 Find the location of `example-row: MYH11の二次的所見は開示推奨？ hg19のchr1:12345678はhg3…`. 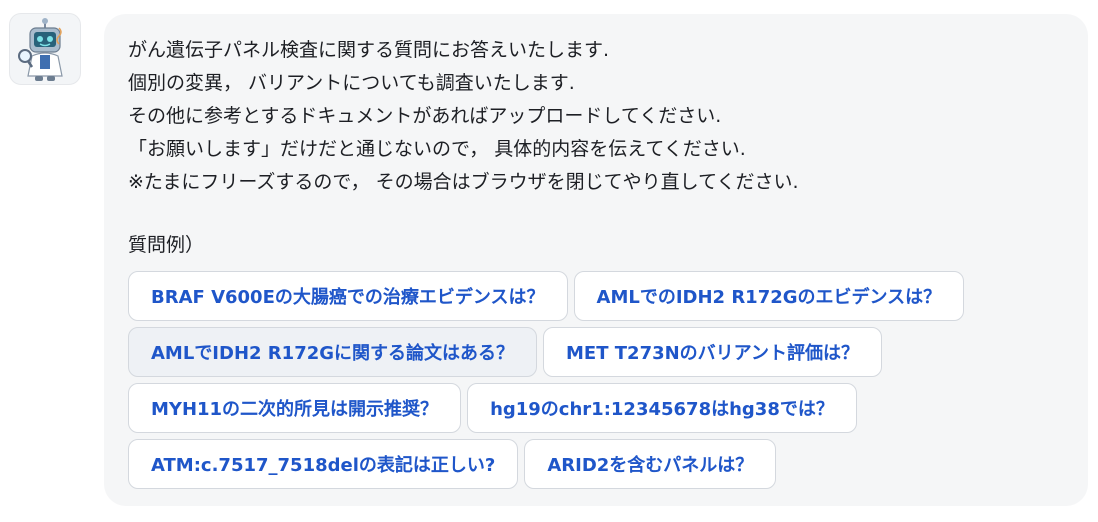

example-row: MYH11の二次的所見は開示推奨？ hg19のchr1:12345678はhg3… is located at coordinates (598, 408).